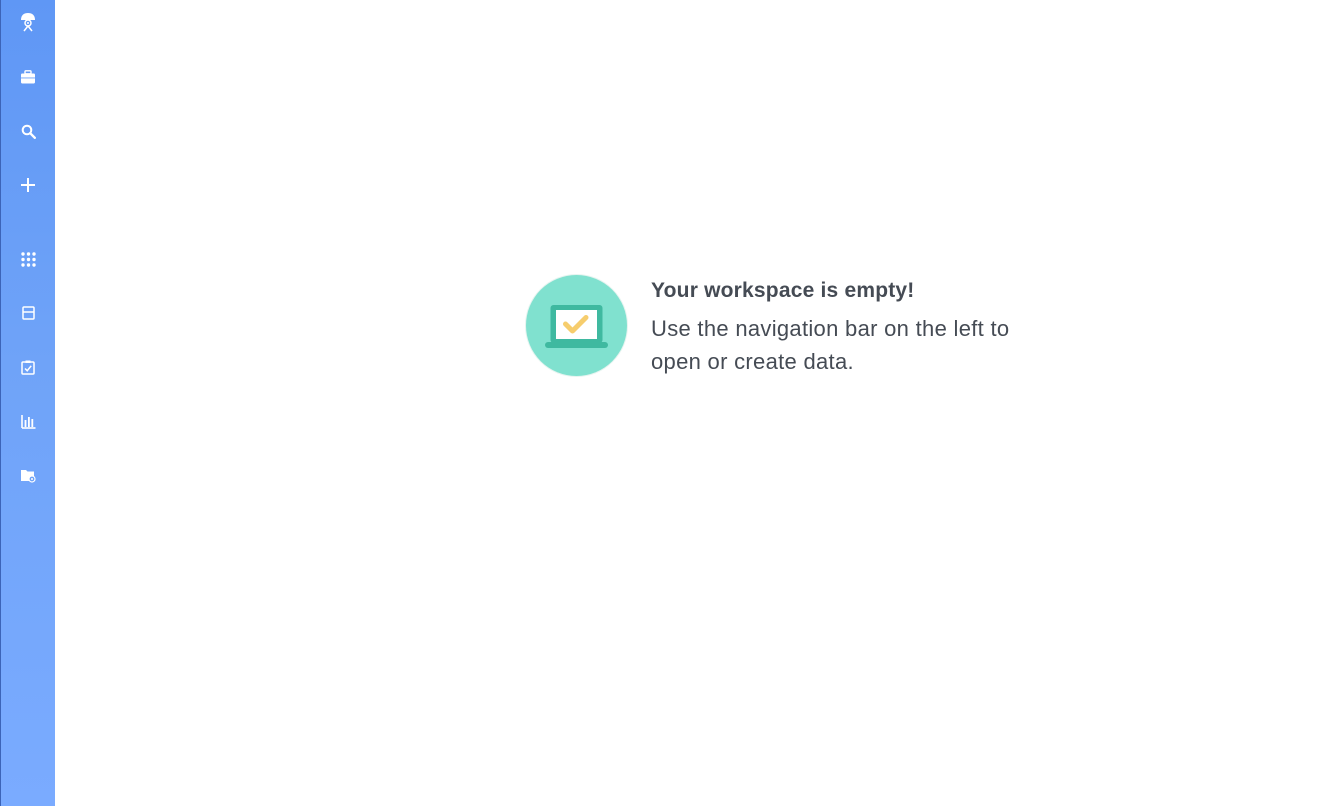  I want to click on folder-settings-icon, so click(28, 476).